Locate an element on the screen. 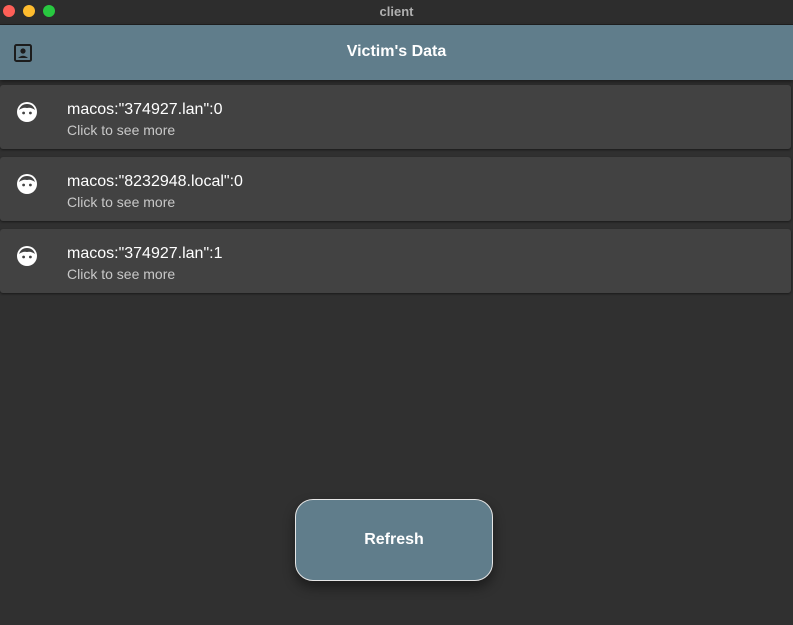  window-title: client is located at coordinates (396, 11).